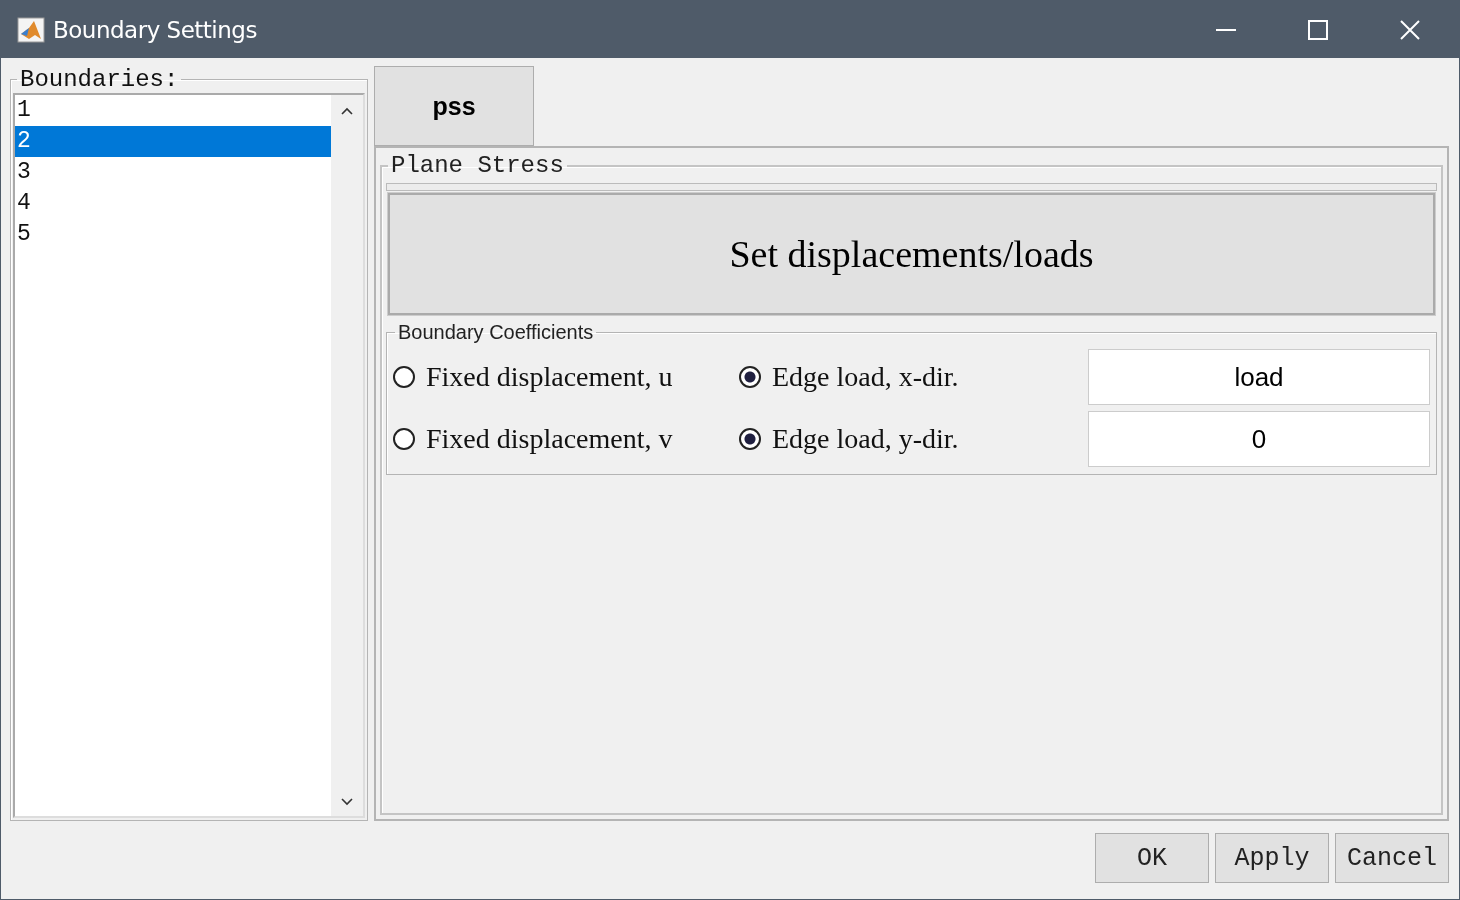 This screenshot has width=1460, height=900. I want to click on radio-option: Fixed displacement, u, so click(566, 377).